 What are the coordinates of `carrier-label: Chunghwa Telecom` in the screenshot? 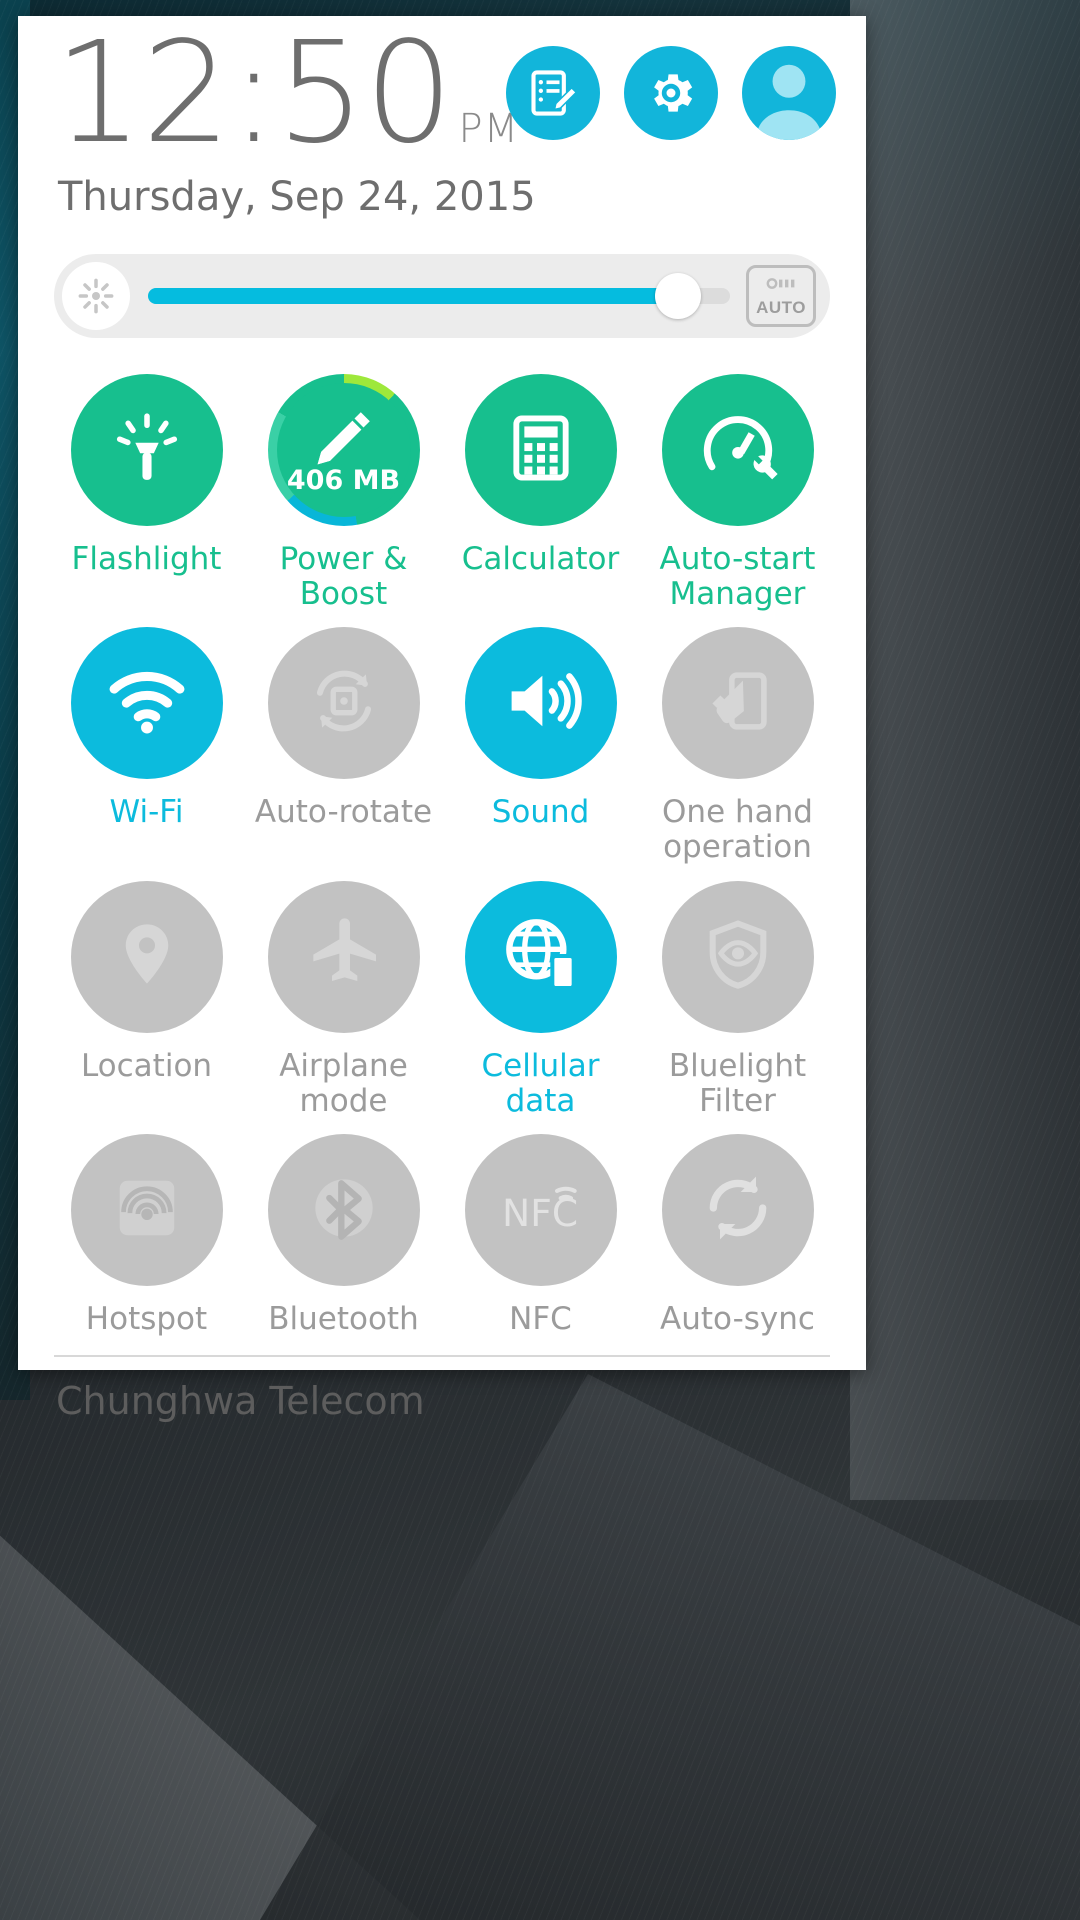 It's located at (240, 1401).